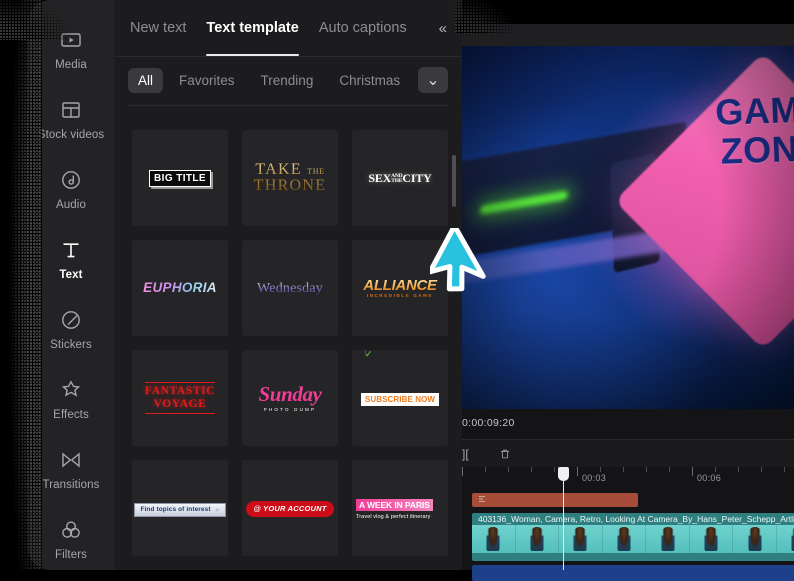 Image resolution: width=794 pixels, height=581 pixels. What do you see at coordinates (628, 478) in the screenshot?
I see `timeline-ruler: 00:03 00:06` at bounding box center [628, 478].